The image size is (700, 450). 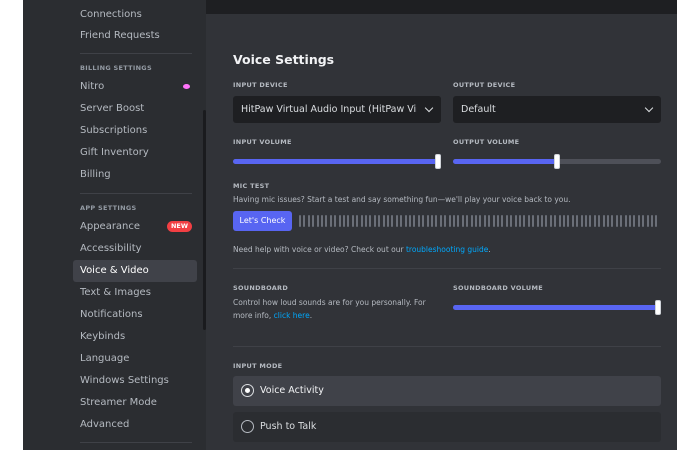 I want to click on sidebar-item-advanced: Advanced, so click(x=135, y=425).